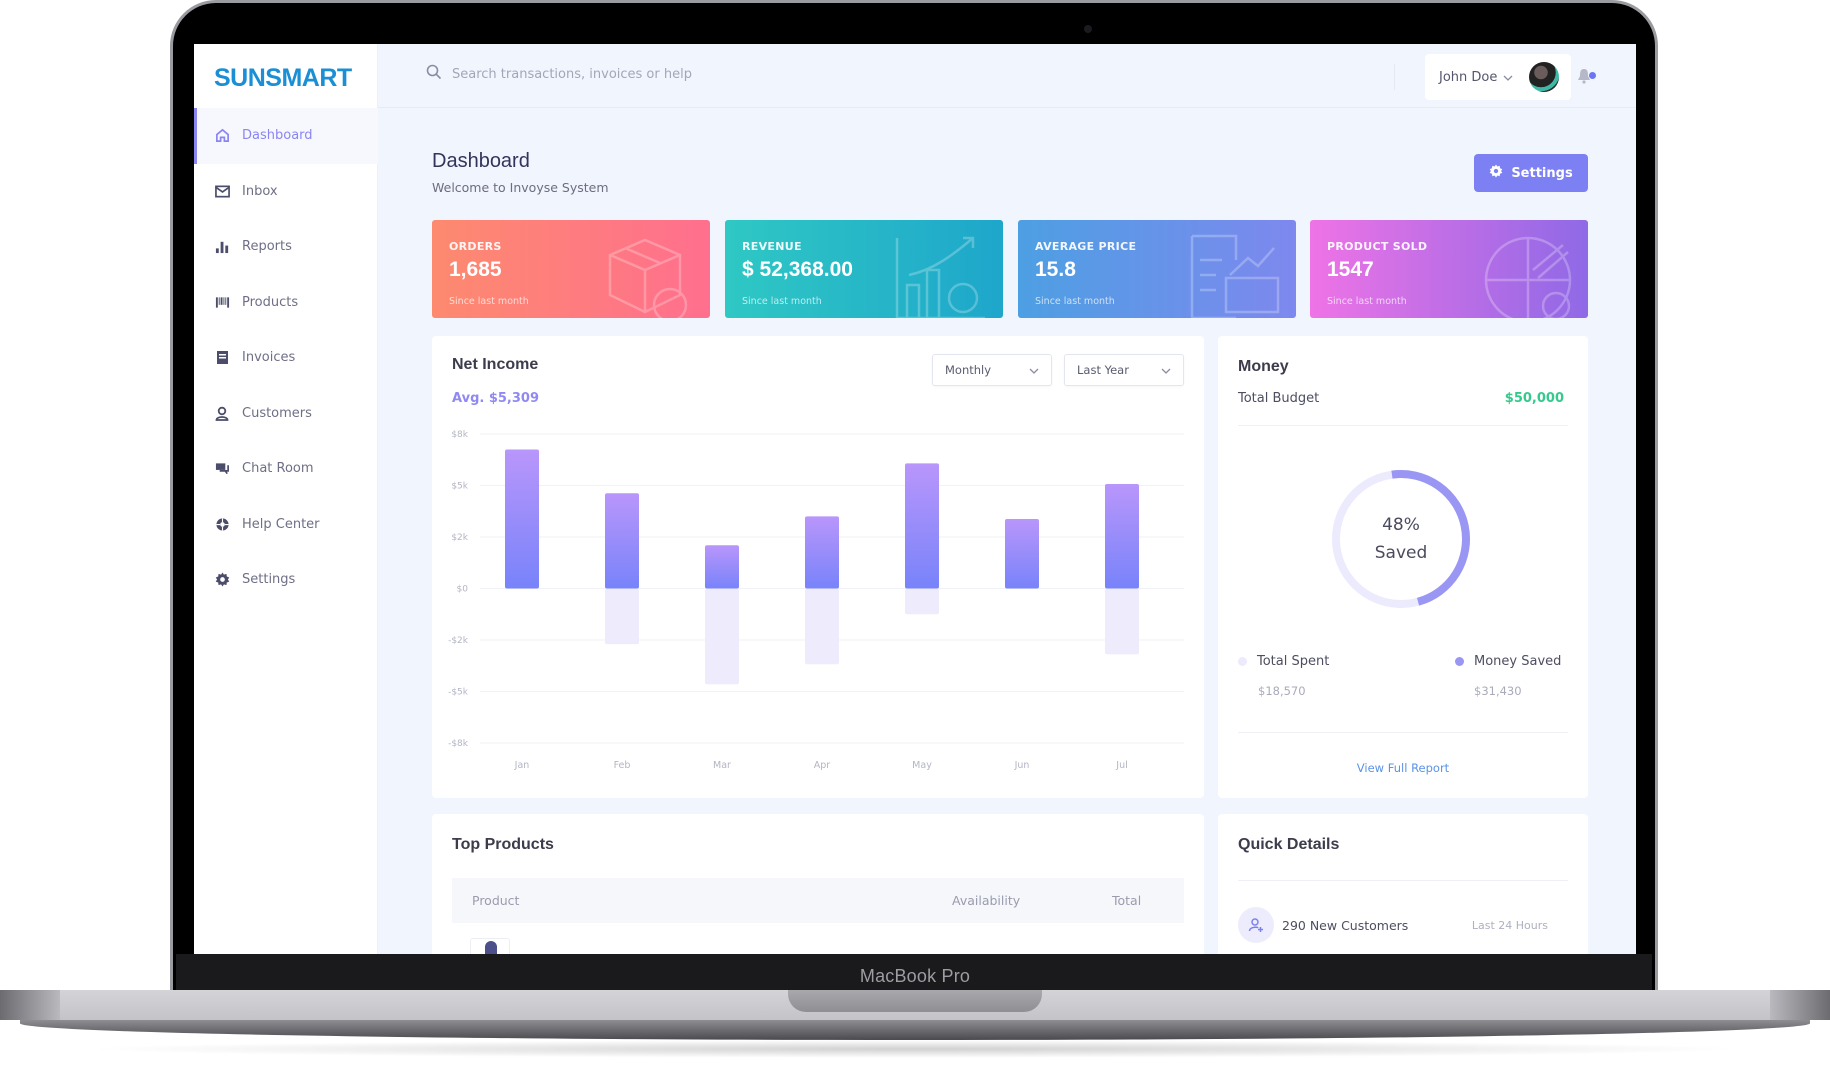  I want to click on bar-income-jan, so click(522, 519).